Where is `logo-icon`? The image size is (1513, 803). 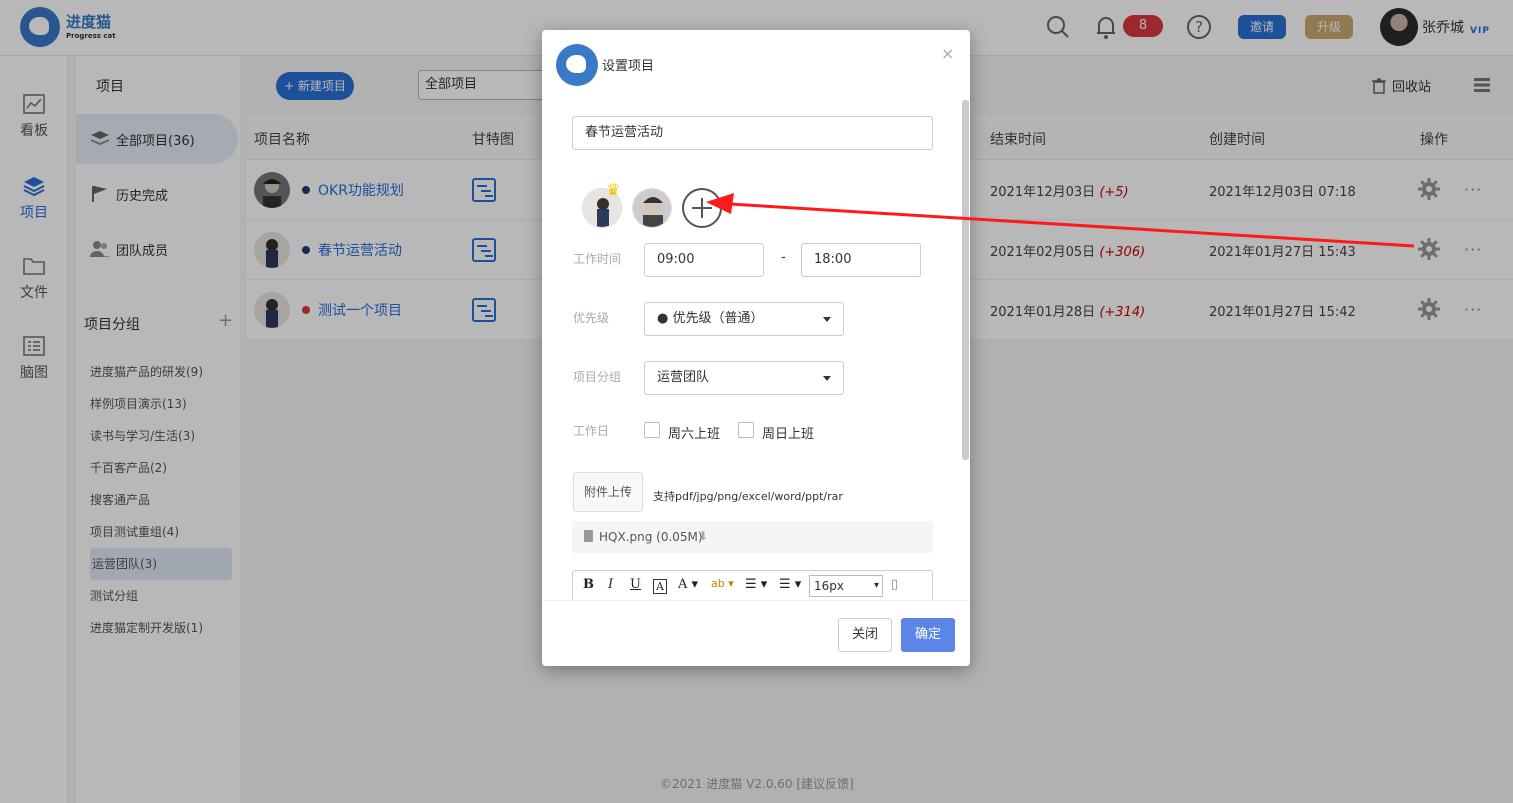
logo-icon is located at coordinates (577, 65).